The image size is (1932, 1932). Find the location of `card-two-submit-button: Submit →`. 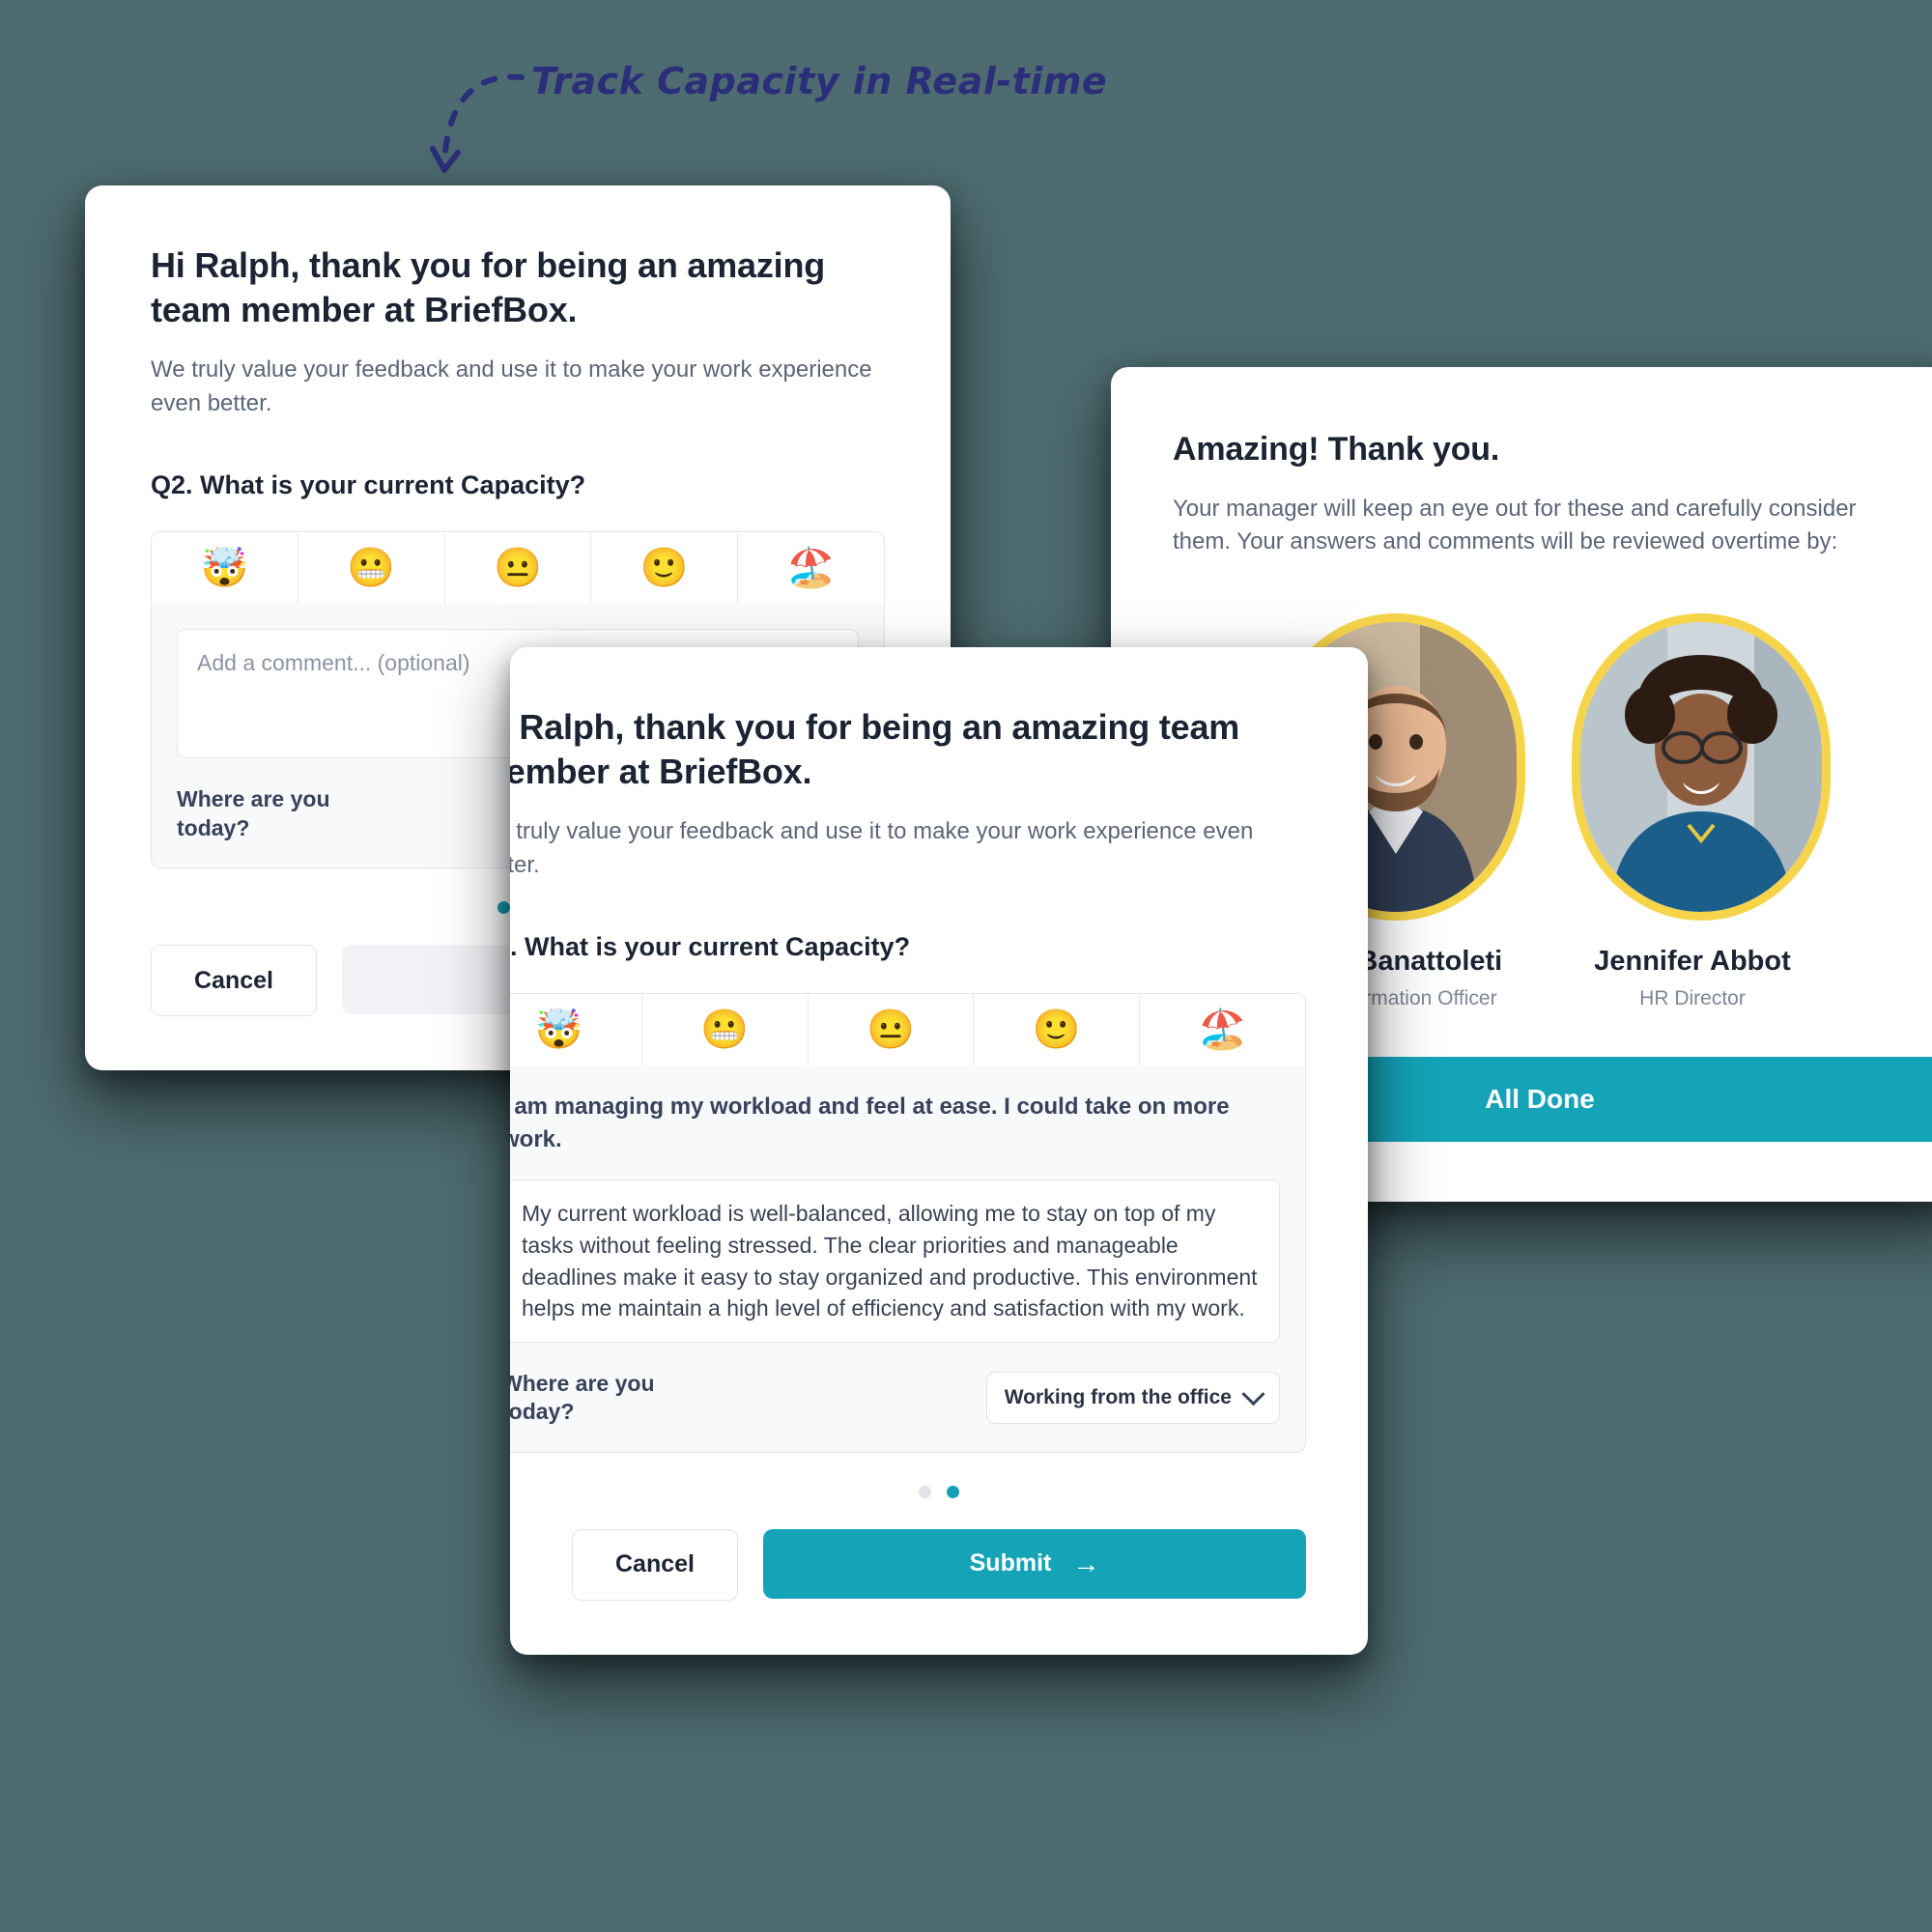

card-two-submit-button: Submit → is located at coordinates (1034, 1563).